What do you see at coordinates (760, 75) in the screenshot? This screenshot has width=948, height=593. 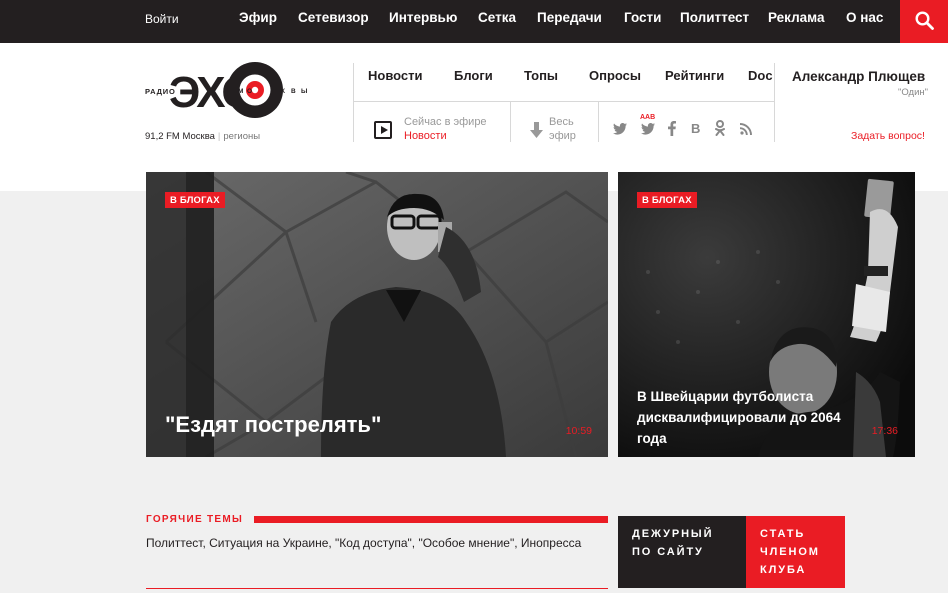 I see `secnav-doc: Doc` at bounding box center [760, 75].